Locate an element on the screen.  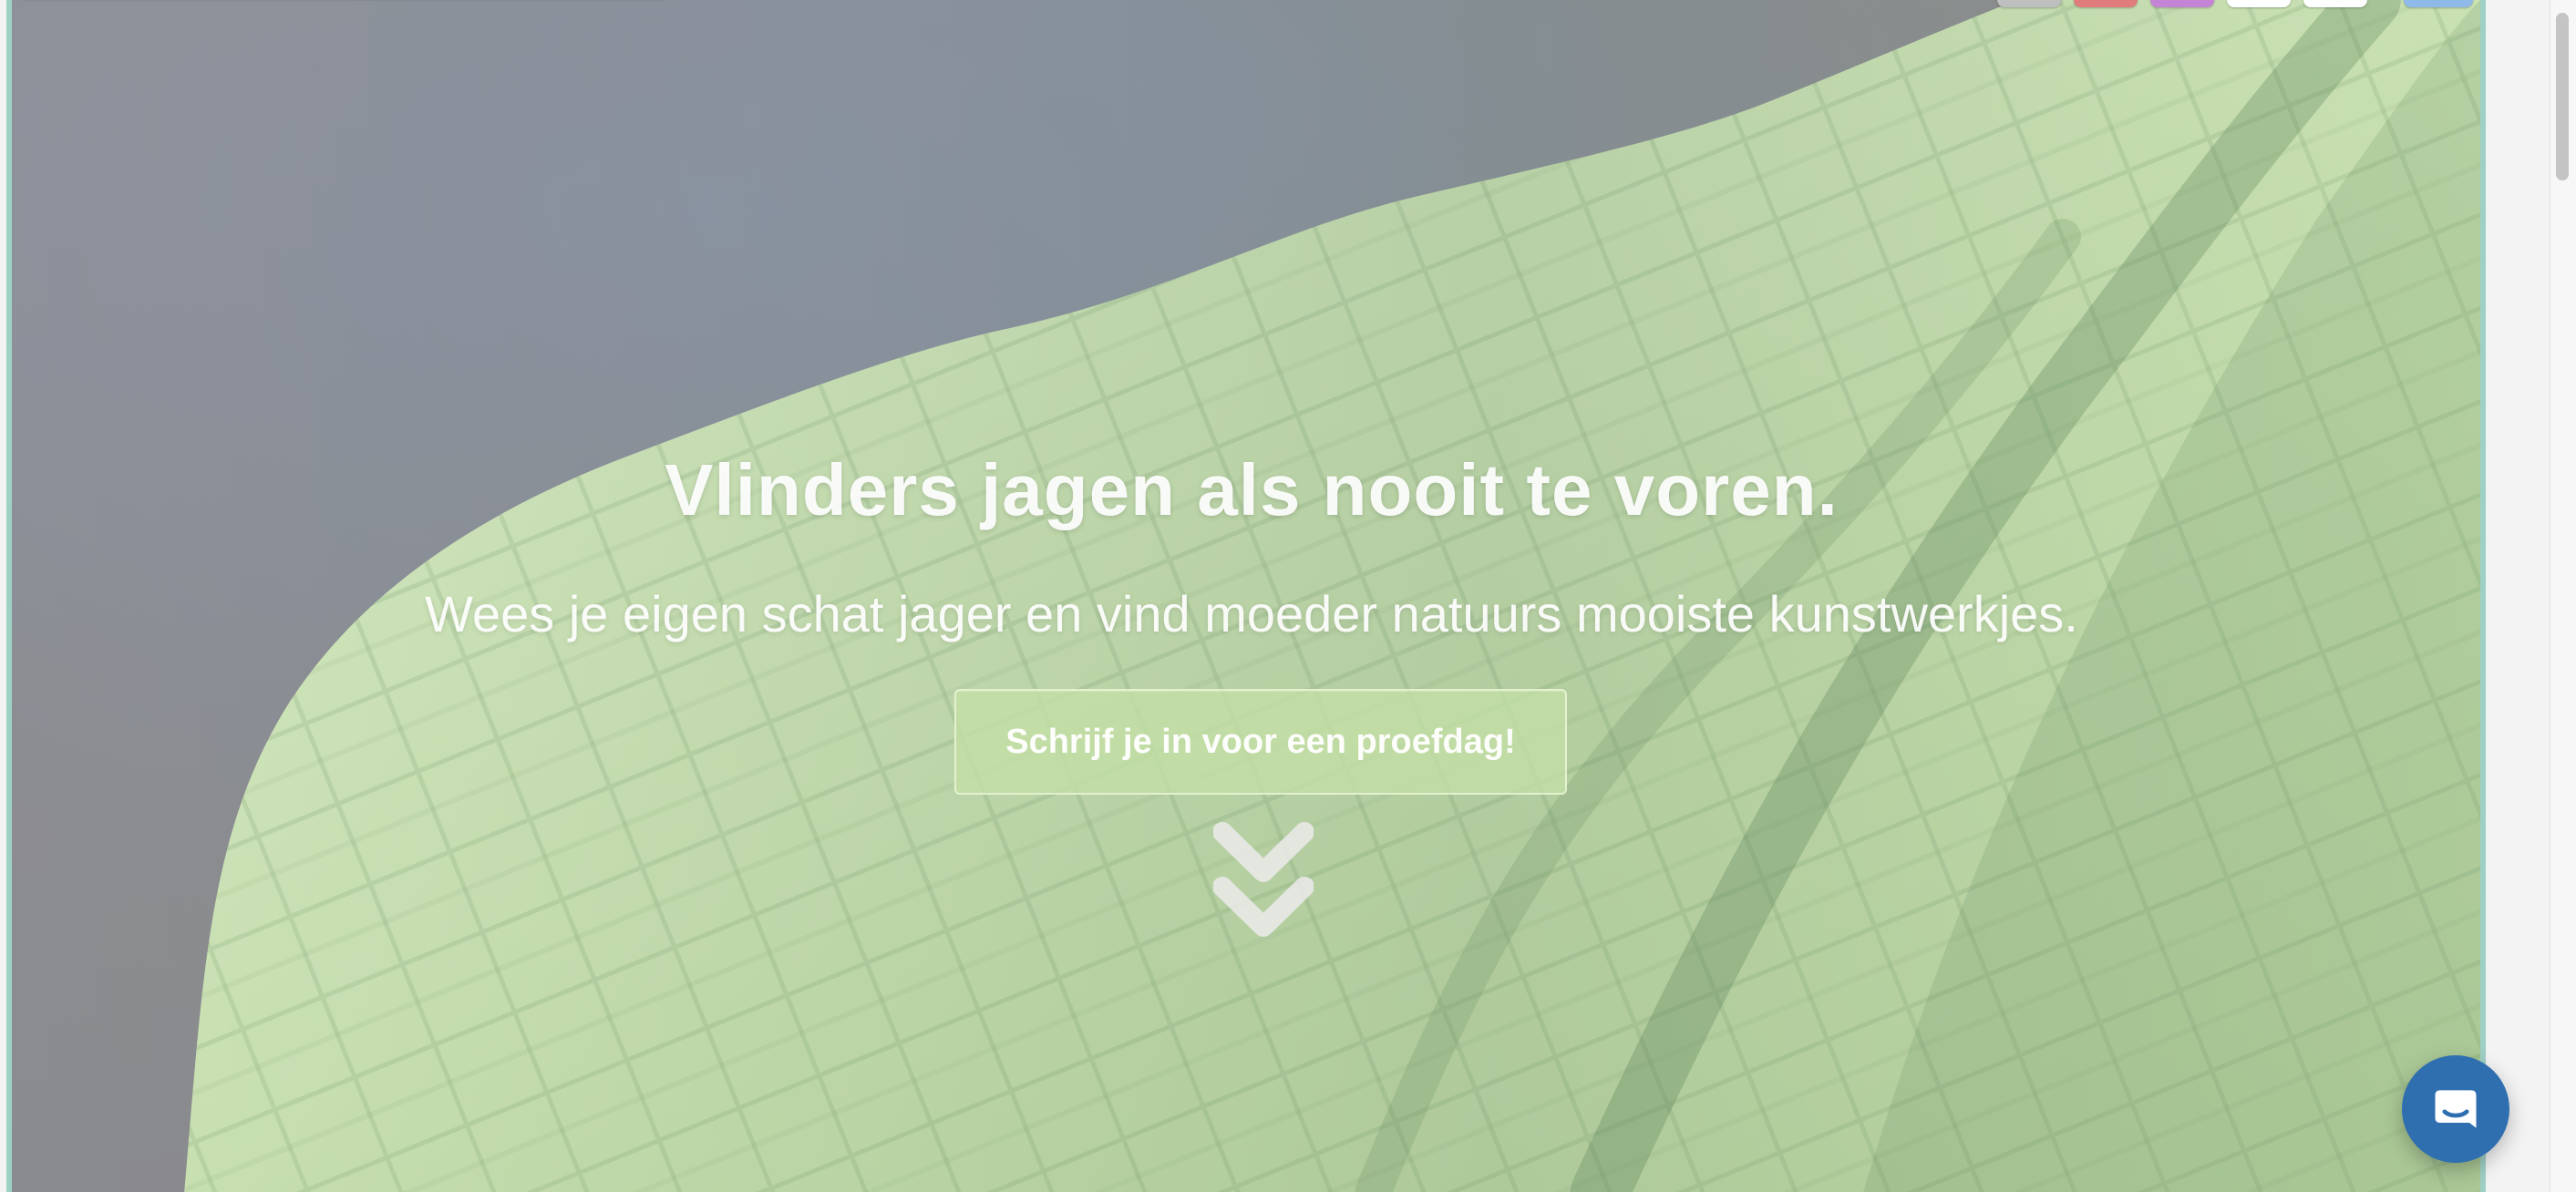
double-chevron-down-icon is located at coordinates (1263, 879).